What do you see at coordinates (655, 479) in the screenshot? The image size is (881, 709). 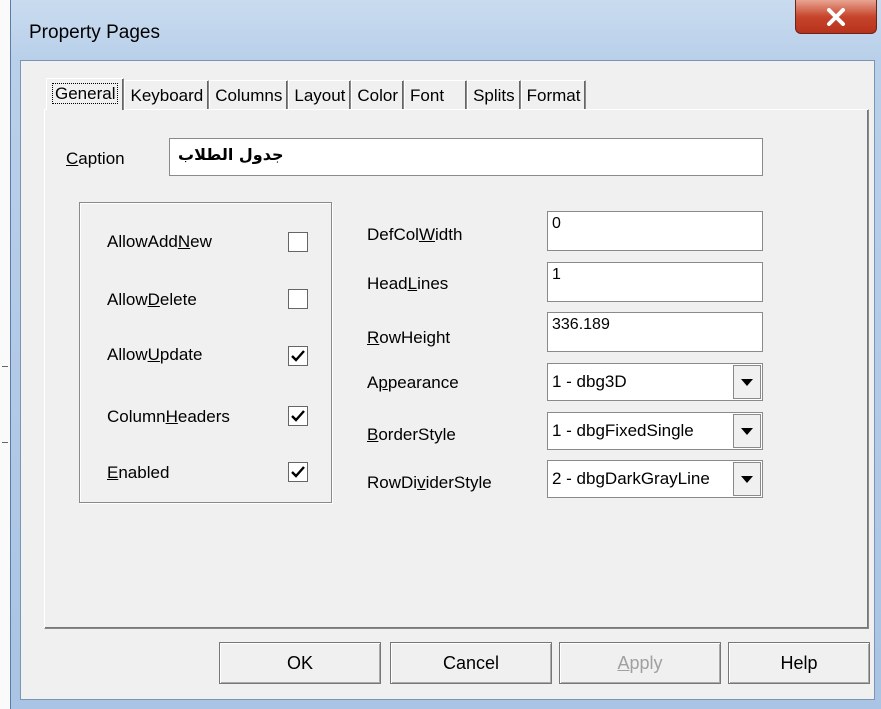 I see `row-divider-style-select: 2 - dbgDarkGrayLine` at bounding box center [655, 479].